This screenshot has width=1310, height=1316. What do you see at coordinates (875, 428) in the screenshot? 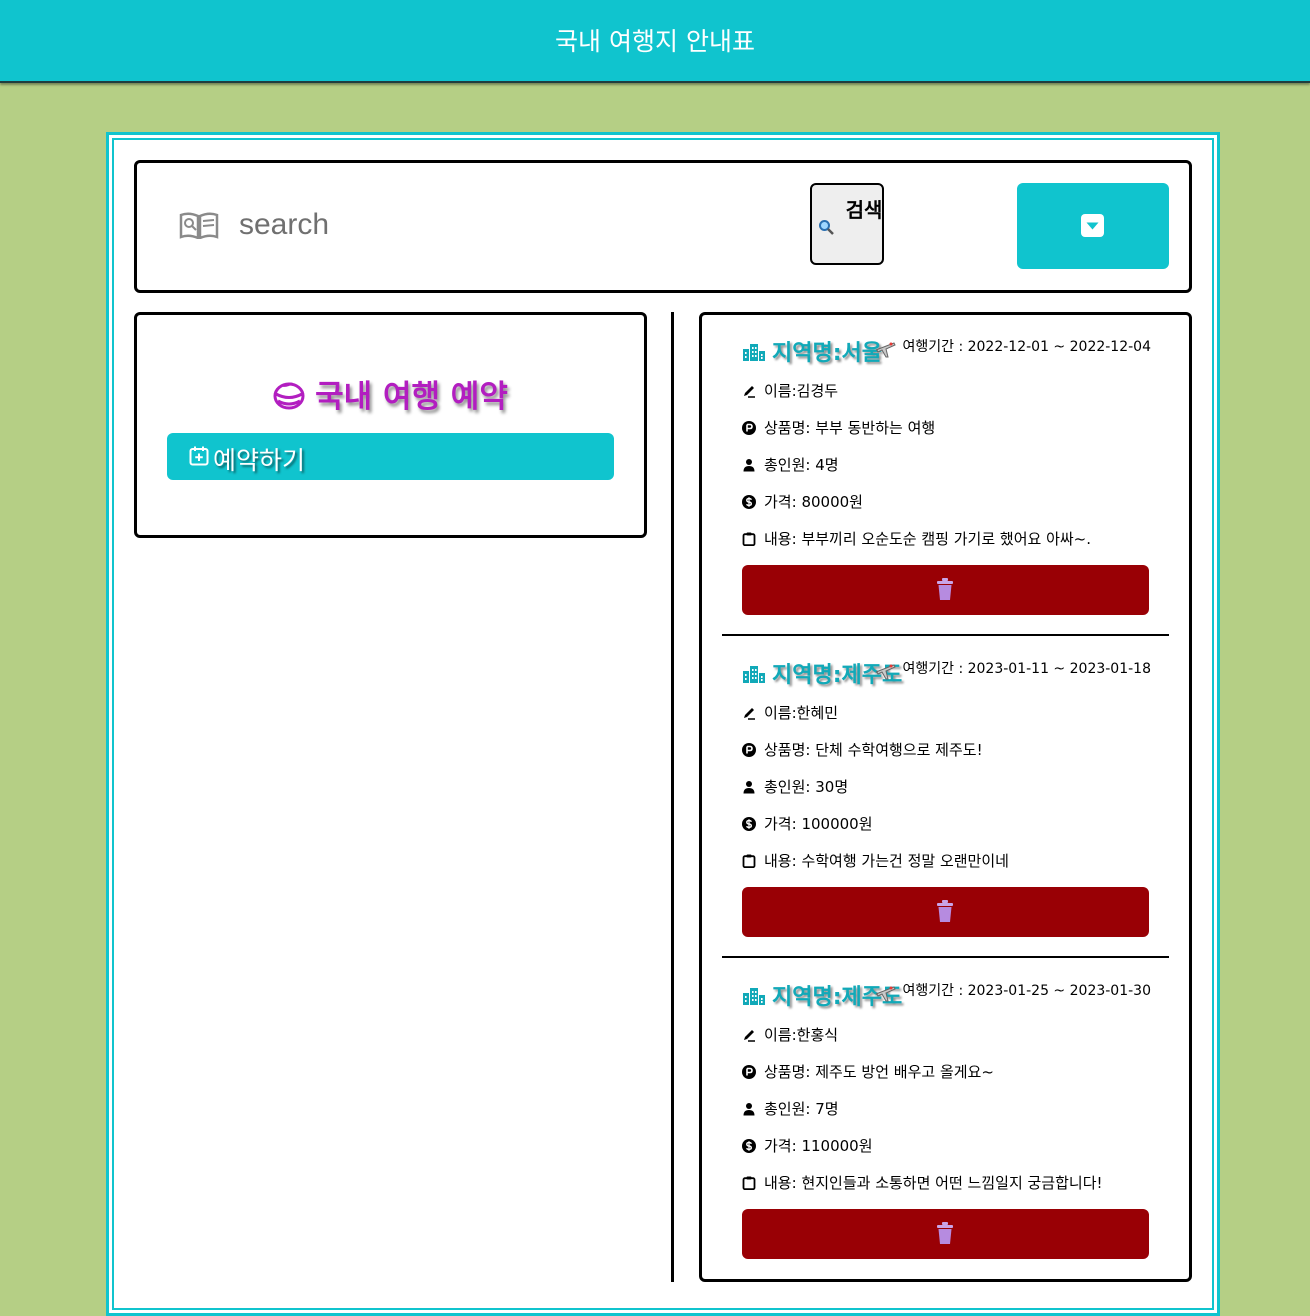
I see `product-value: 부부 동반하는 여행` at bounding box center [875, 428].